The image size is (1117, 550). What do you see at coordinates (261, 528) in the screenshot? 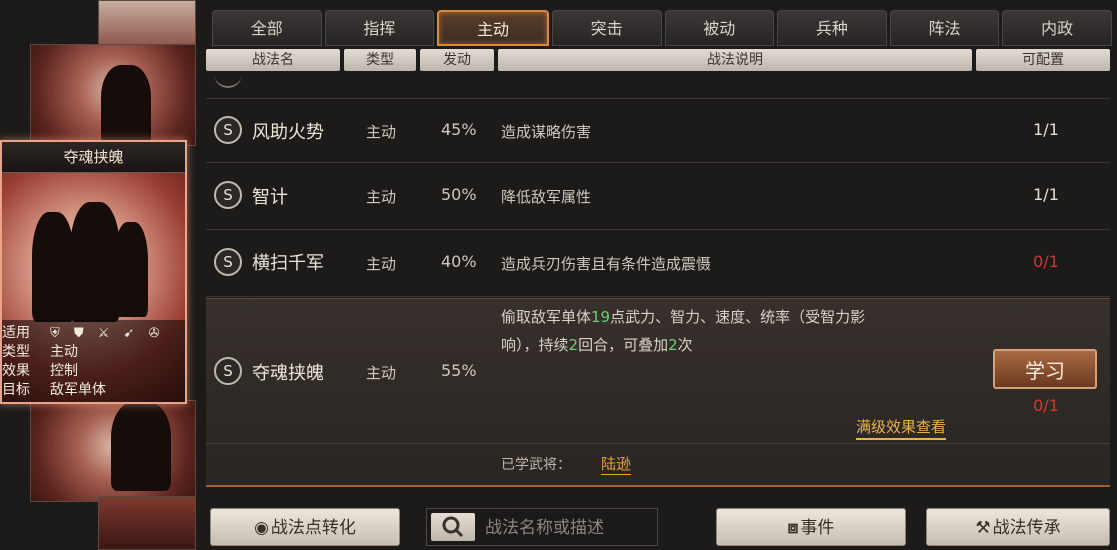
I see `drop-icon: ◉` at bounding box center [261, 528].